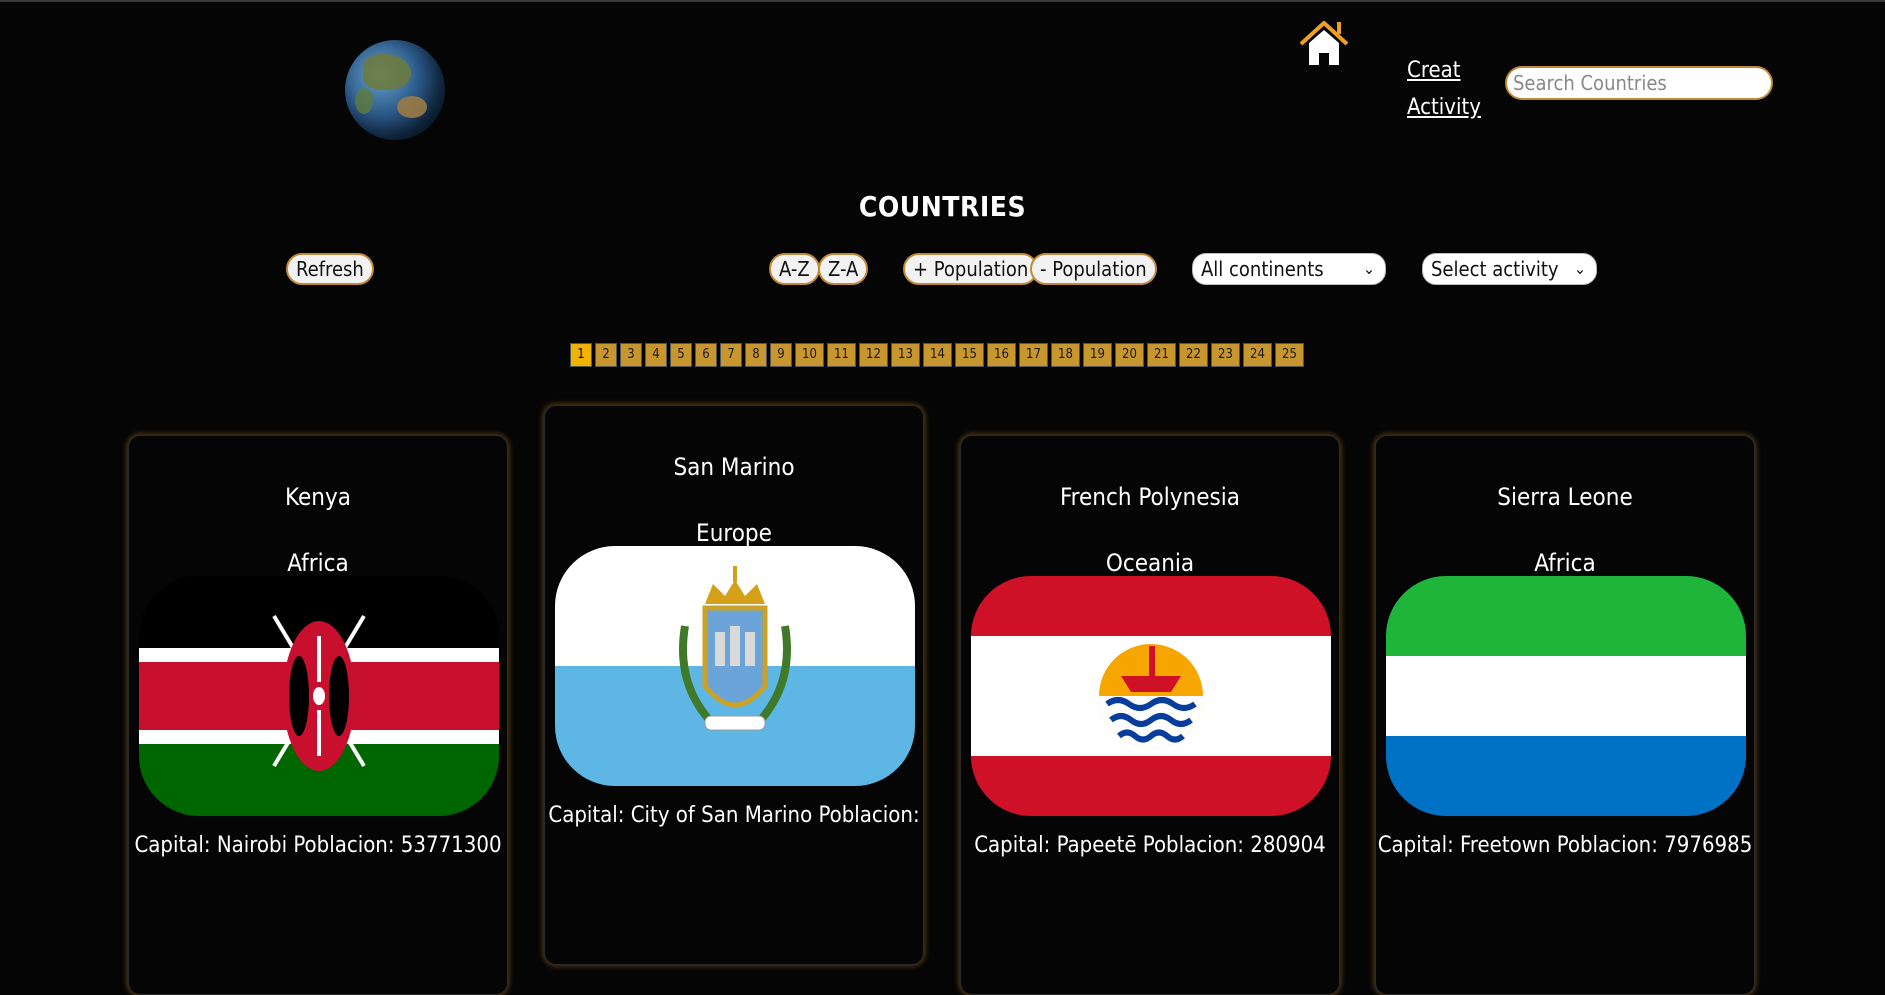 This screenshot has width=1885, height=995. I want to click on page-button: 13, so click(905, 355).